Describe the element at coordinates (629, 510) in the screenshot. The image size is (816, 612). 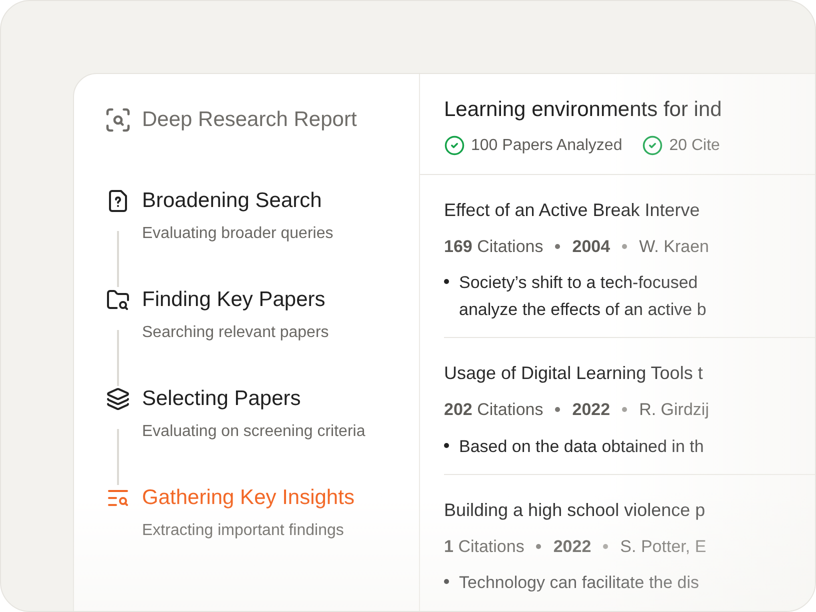
I see `paper-title: Building a high school violence p` at that location.